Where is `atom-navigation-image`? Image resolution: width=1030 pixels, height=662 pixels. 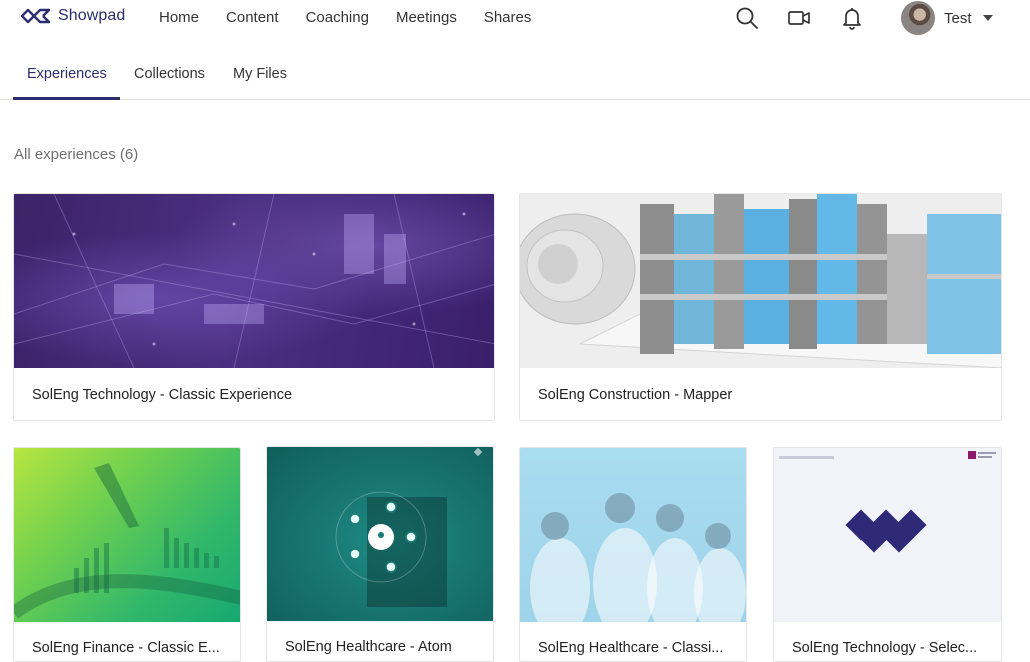 atom-navigation-image is located at coordinates (409, 527).